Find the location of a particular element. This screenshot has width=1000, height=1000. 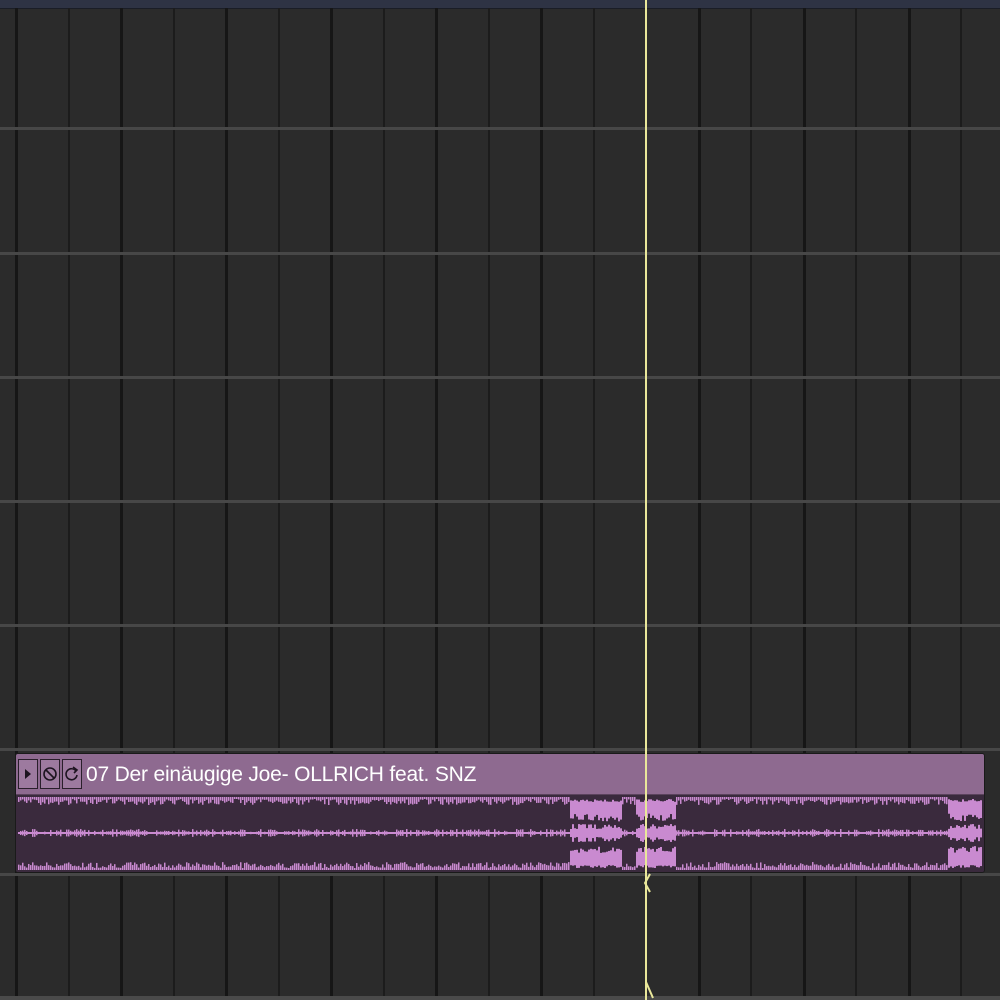

audio-region: 07 Der einäugige Joe- OLLRICH feat. SNZ is located at coordinates (500, 813).